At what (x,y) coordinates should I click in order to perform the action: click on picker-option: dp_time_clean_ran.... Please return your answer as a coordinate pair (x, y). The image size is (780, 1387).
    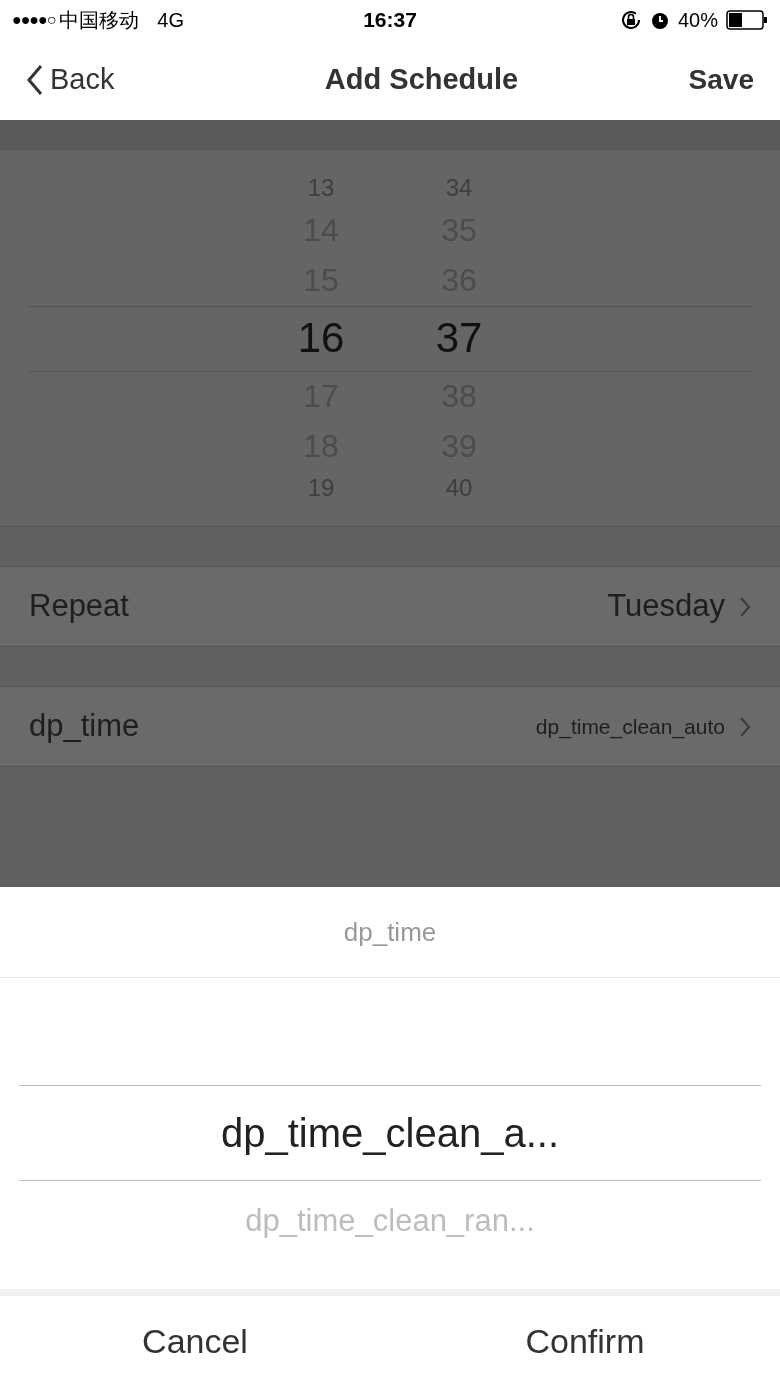
    Looking at the image, I should click on (390, 1221).